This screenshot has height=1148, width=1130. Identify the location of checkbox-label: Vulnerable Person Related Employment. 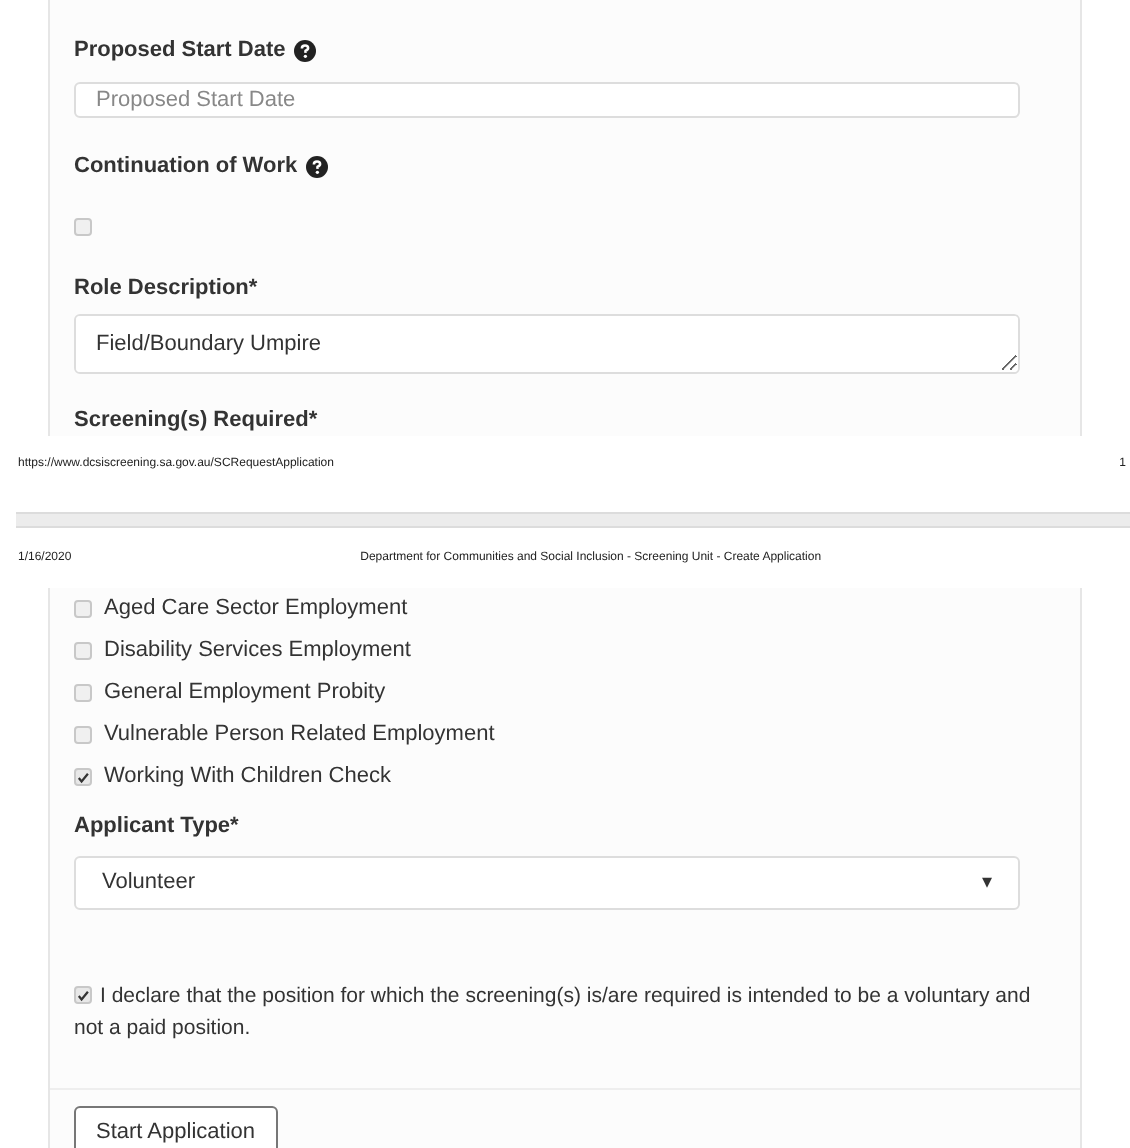
(299, 735).